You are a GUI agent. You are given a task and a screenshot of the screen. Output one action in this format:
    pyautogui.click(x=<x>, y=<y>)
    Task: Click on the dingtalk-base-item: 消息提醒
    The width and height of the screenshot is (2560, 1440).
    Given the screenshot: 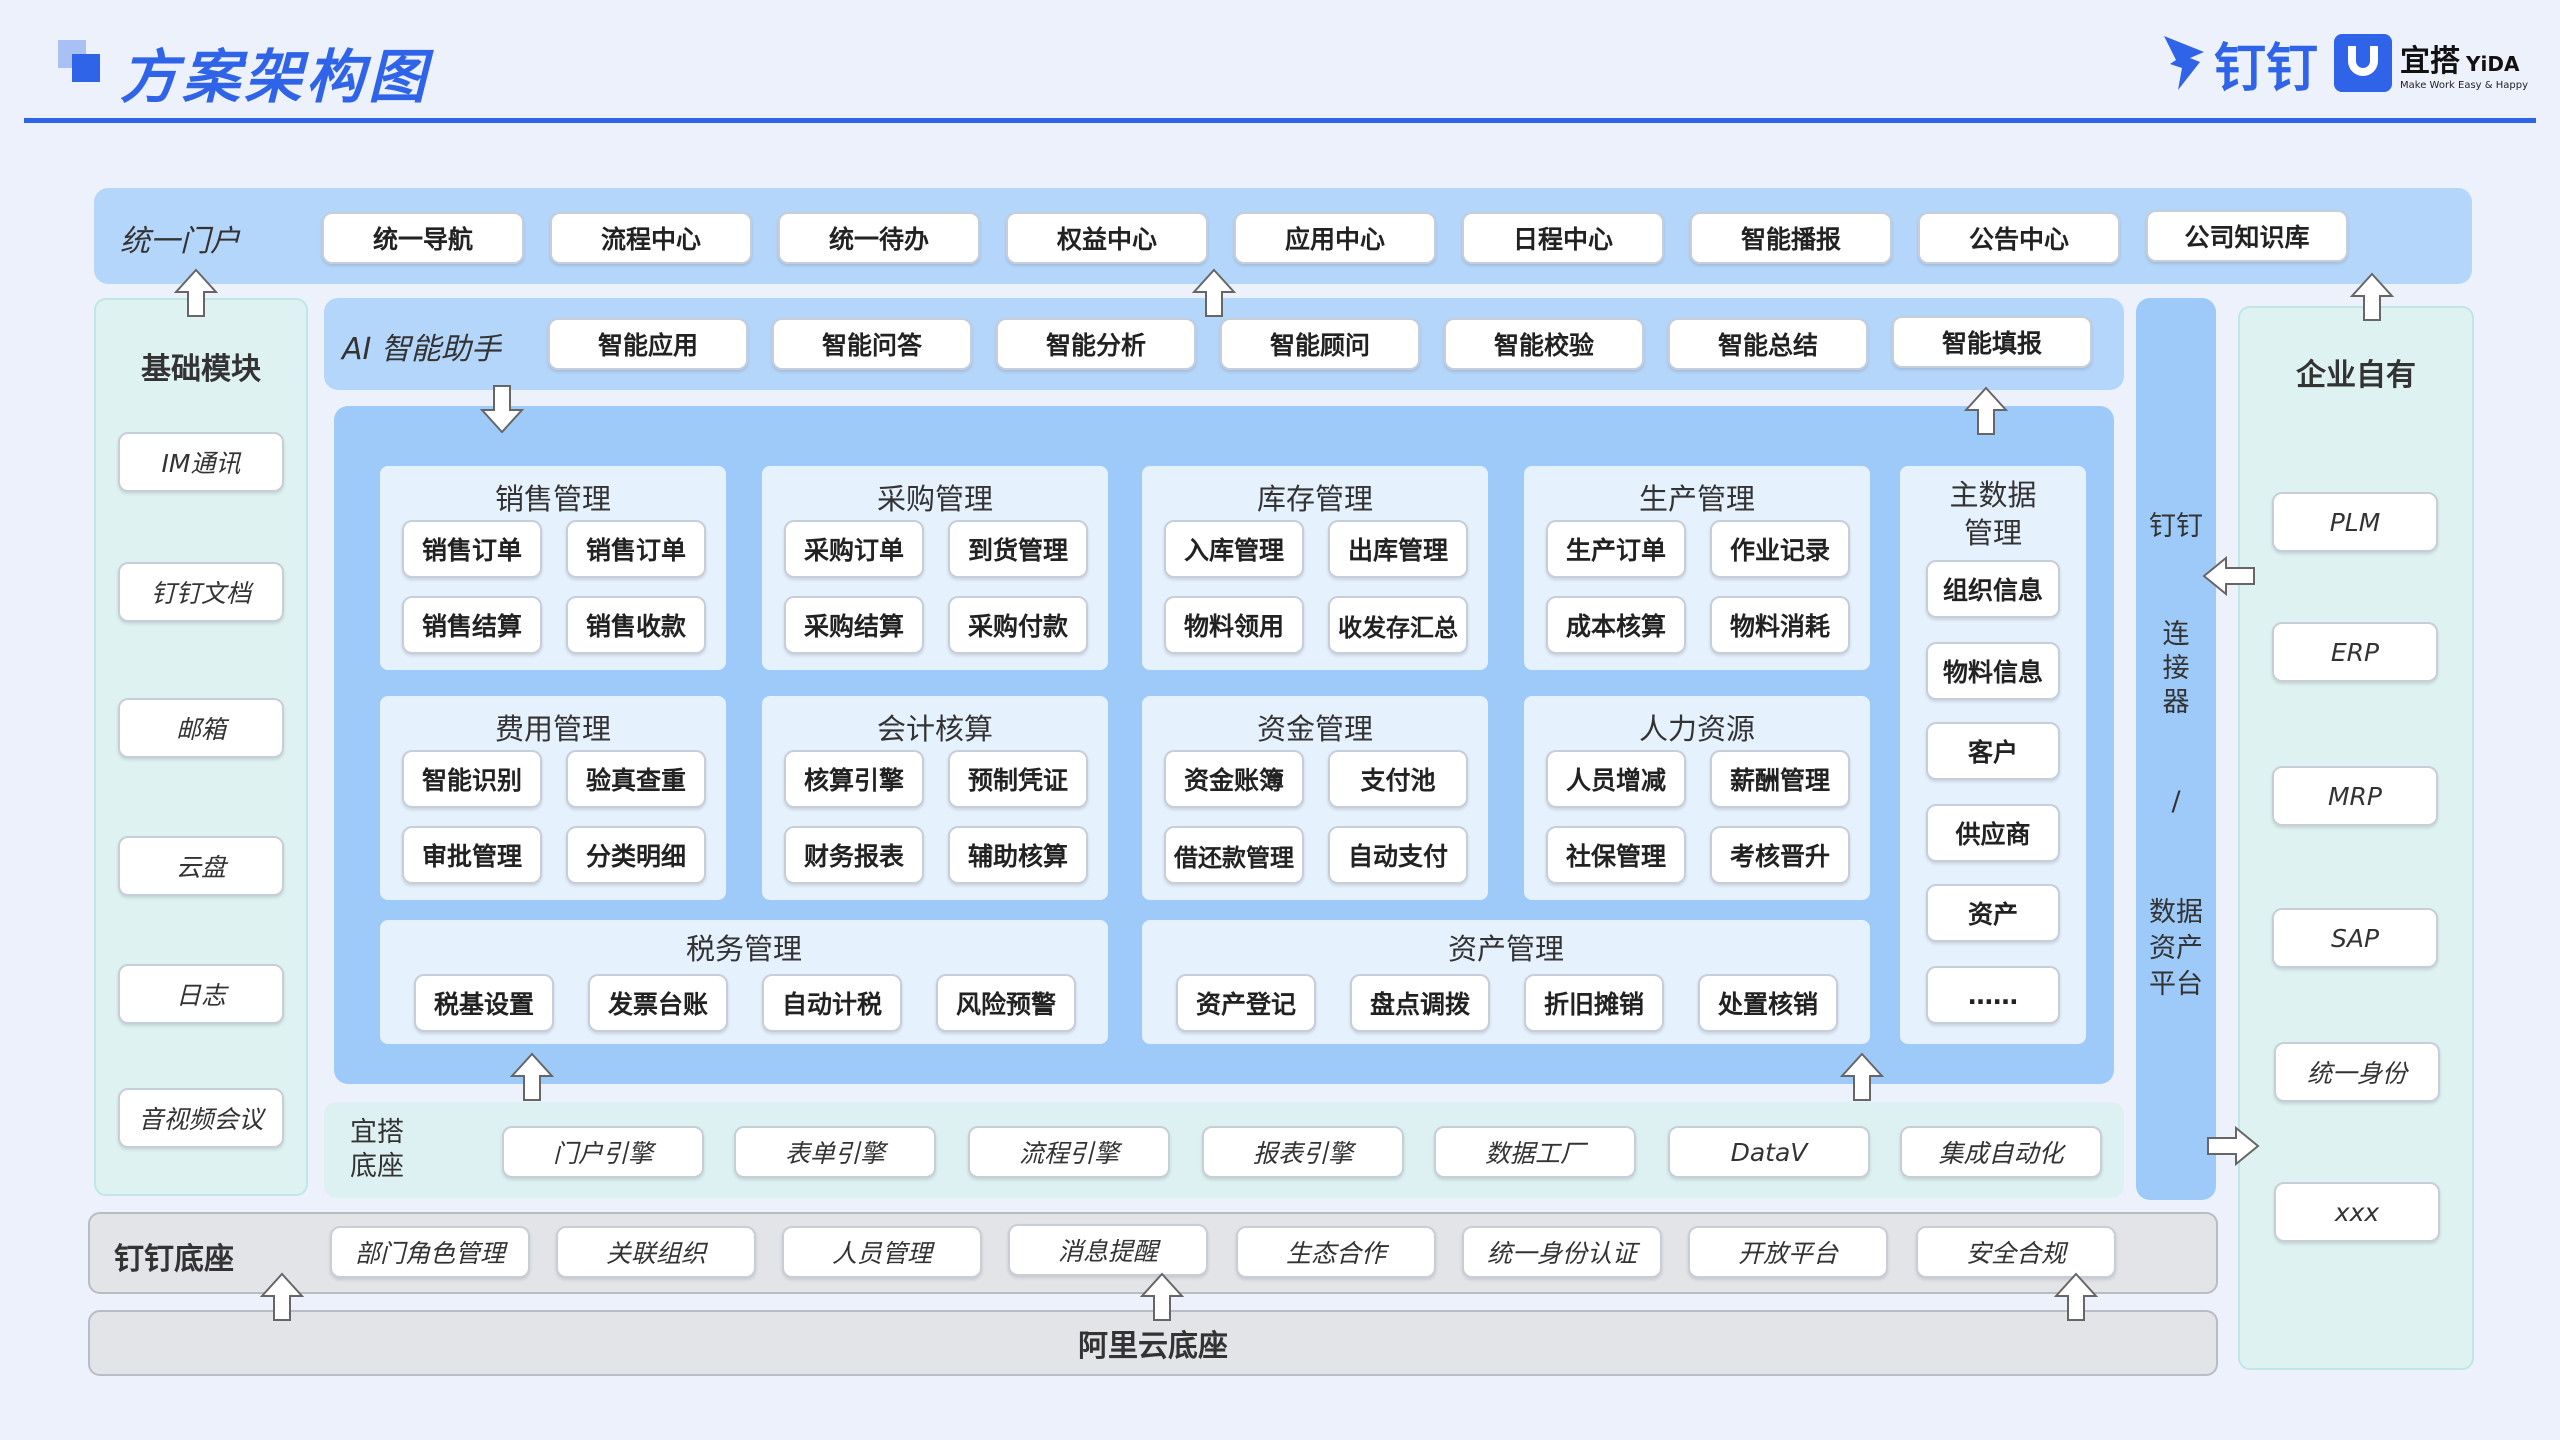 What is the action you would take?
    pyautogui.click(x=1108, y=1250)
    